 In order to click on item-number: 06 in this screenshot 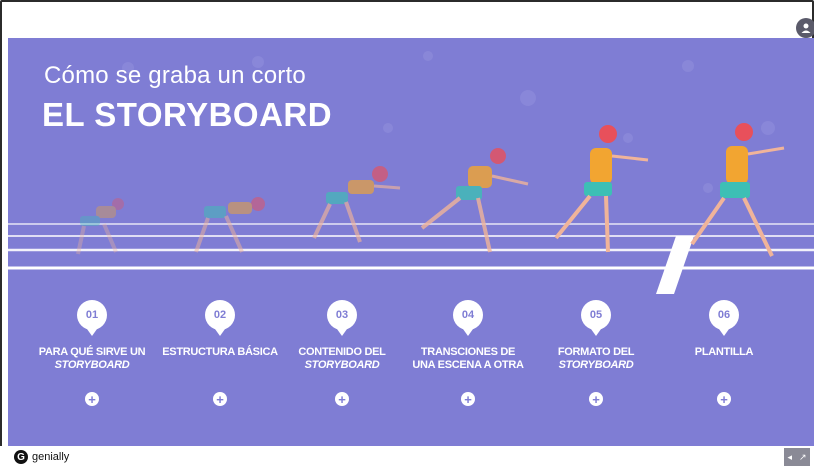, I will do `click(724, 318)`.